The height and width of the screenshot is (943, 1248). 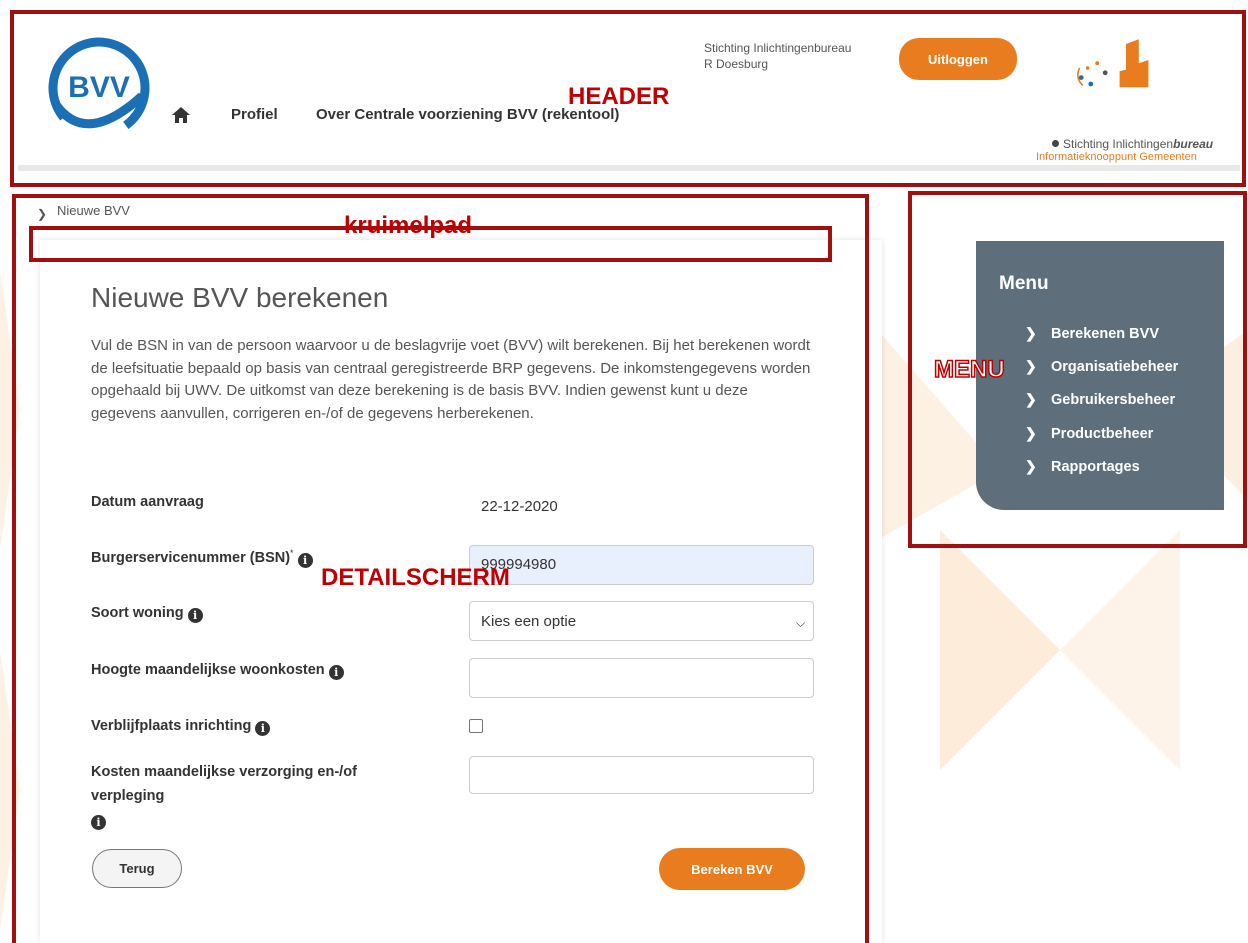 I want to click on annotation-detail-label: DETAILSCHERM, so click(x=415, y=577).